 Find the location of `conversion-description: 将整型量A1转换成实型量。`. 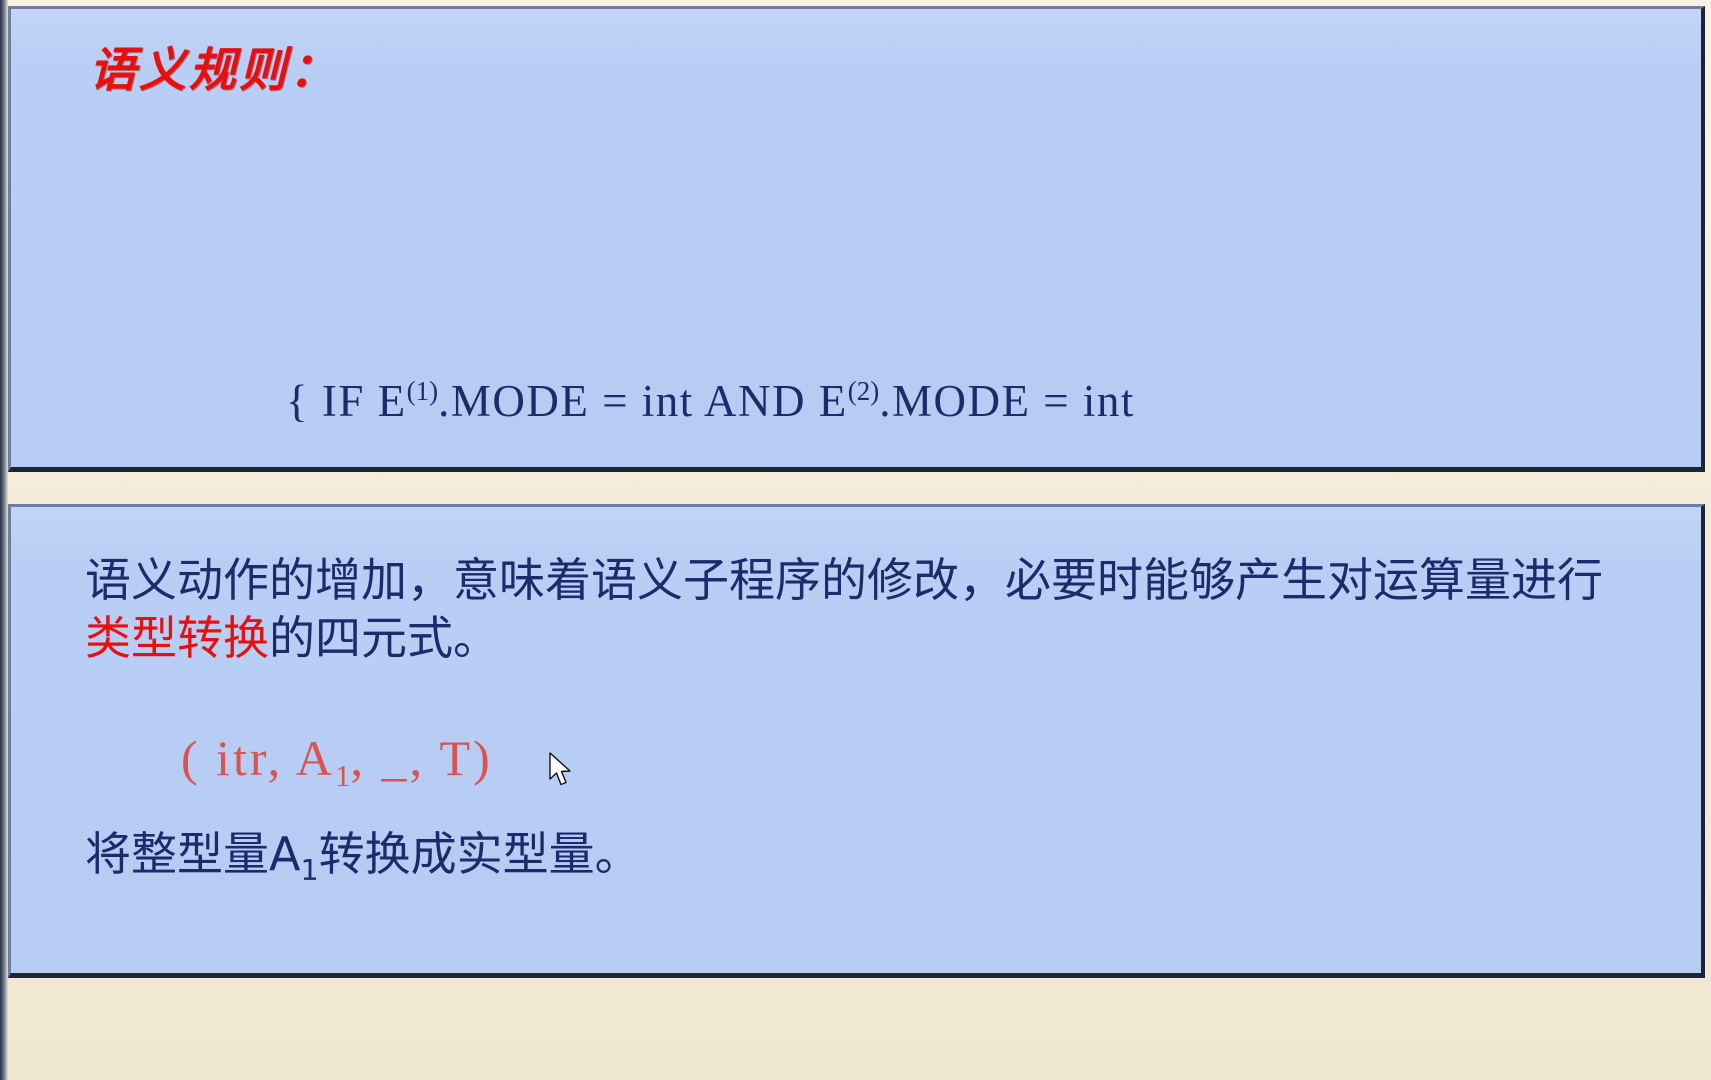

conversion-description: 将整型量A1转换成实型量。 is located at coordinates (363, 862).